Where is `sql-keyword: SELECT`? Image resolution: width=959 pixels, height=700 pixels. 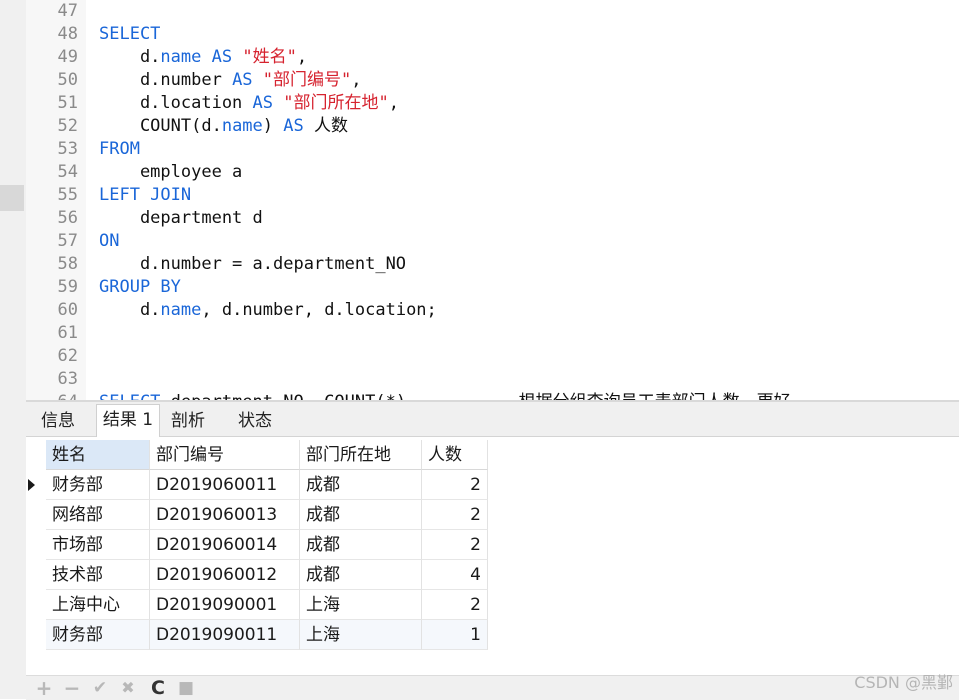 sql-keyword: SELECT is located at coordinates (130, 34).